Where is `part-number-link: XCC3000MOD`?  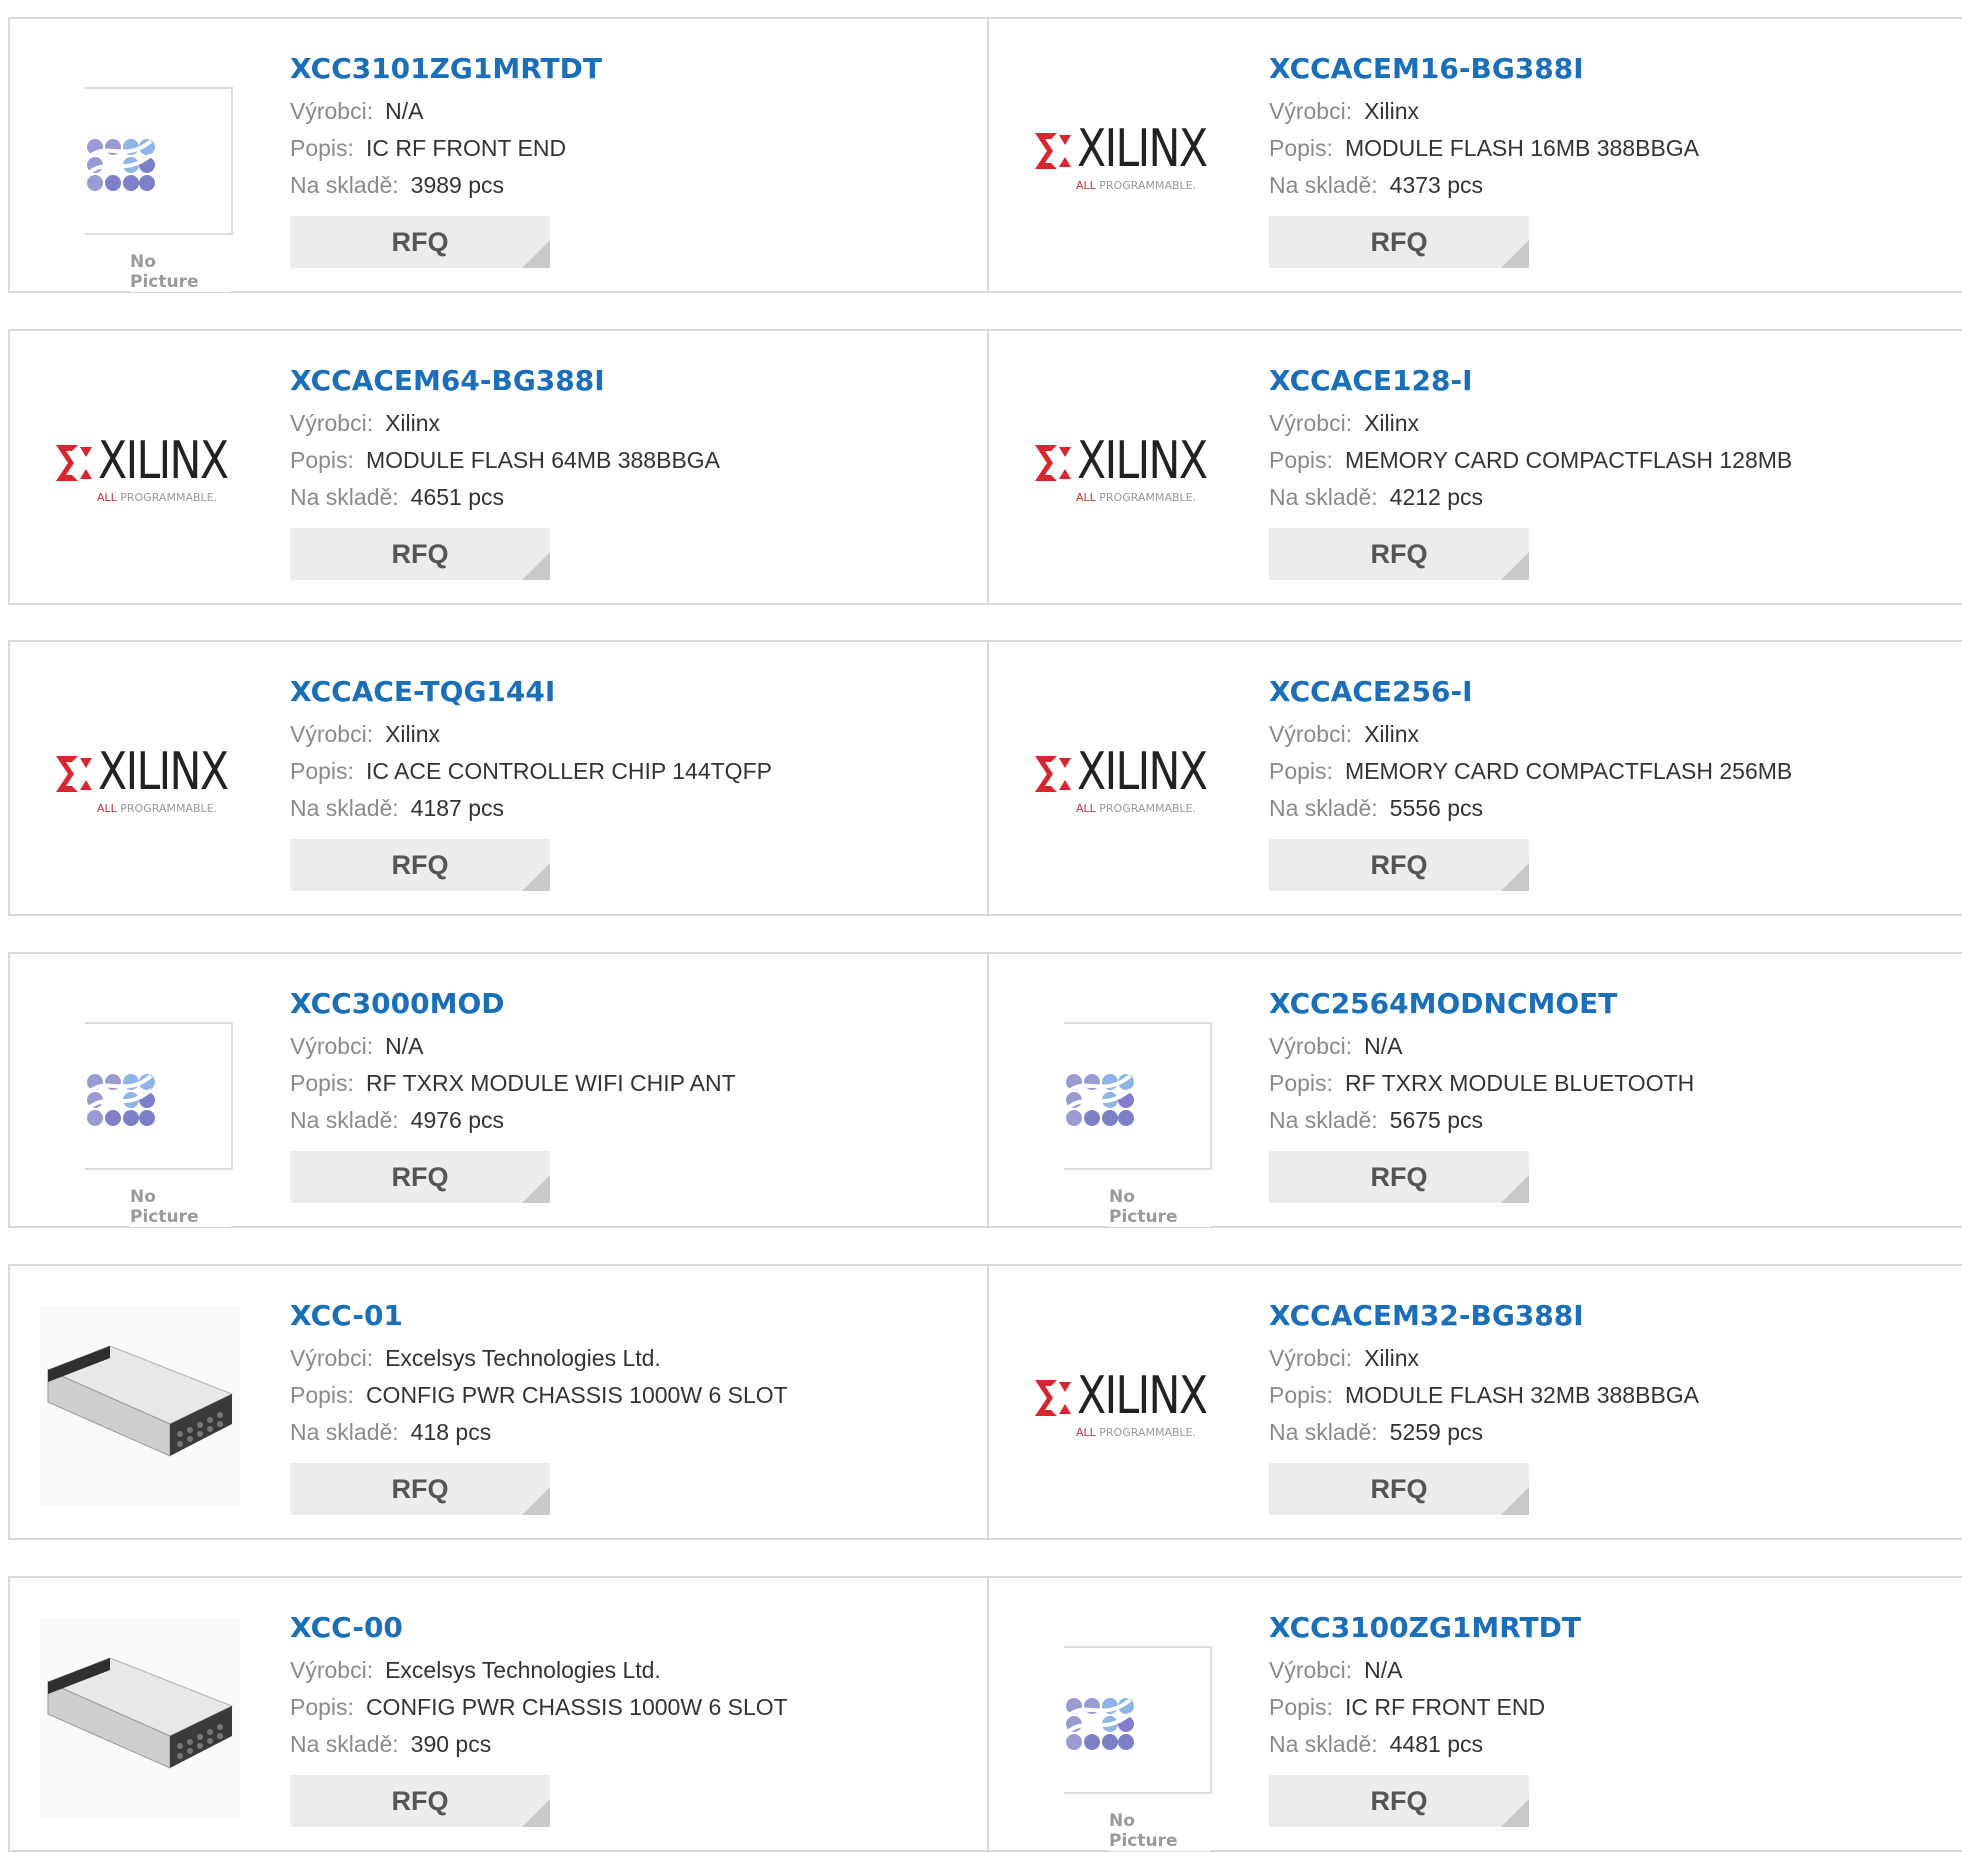 part-number-link: XCC3000MOD is located at coordinates (620, 1004).